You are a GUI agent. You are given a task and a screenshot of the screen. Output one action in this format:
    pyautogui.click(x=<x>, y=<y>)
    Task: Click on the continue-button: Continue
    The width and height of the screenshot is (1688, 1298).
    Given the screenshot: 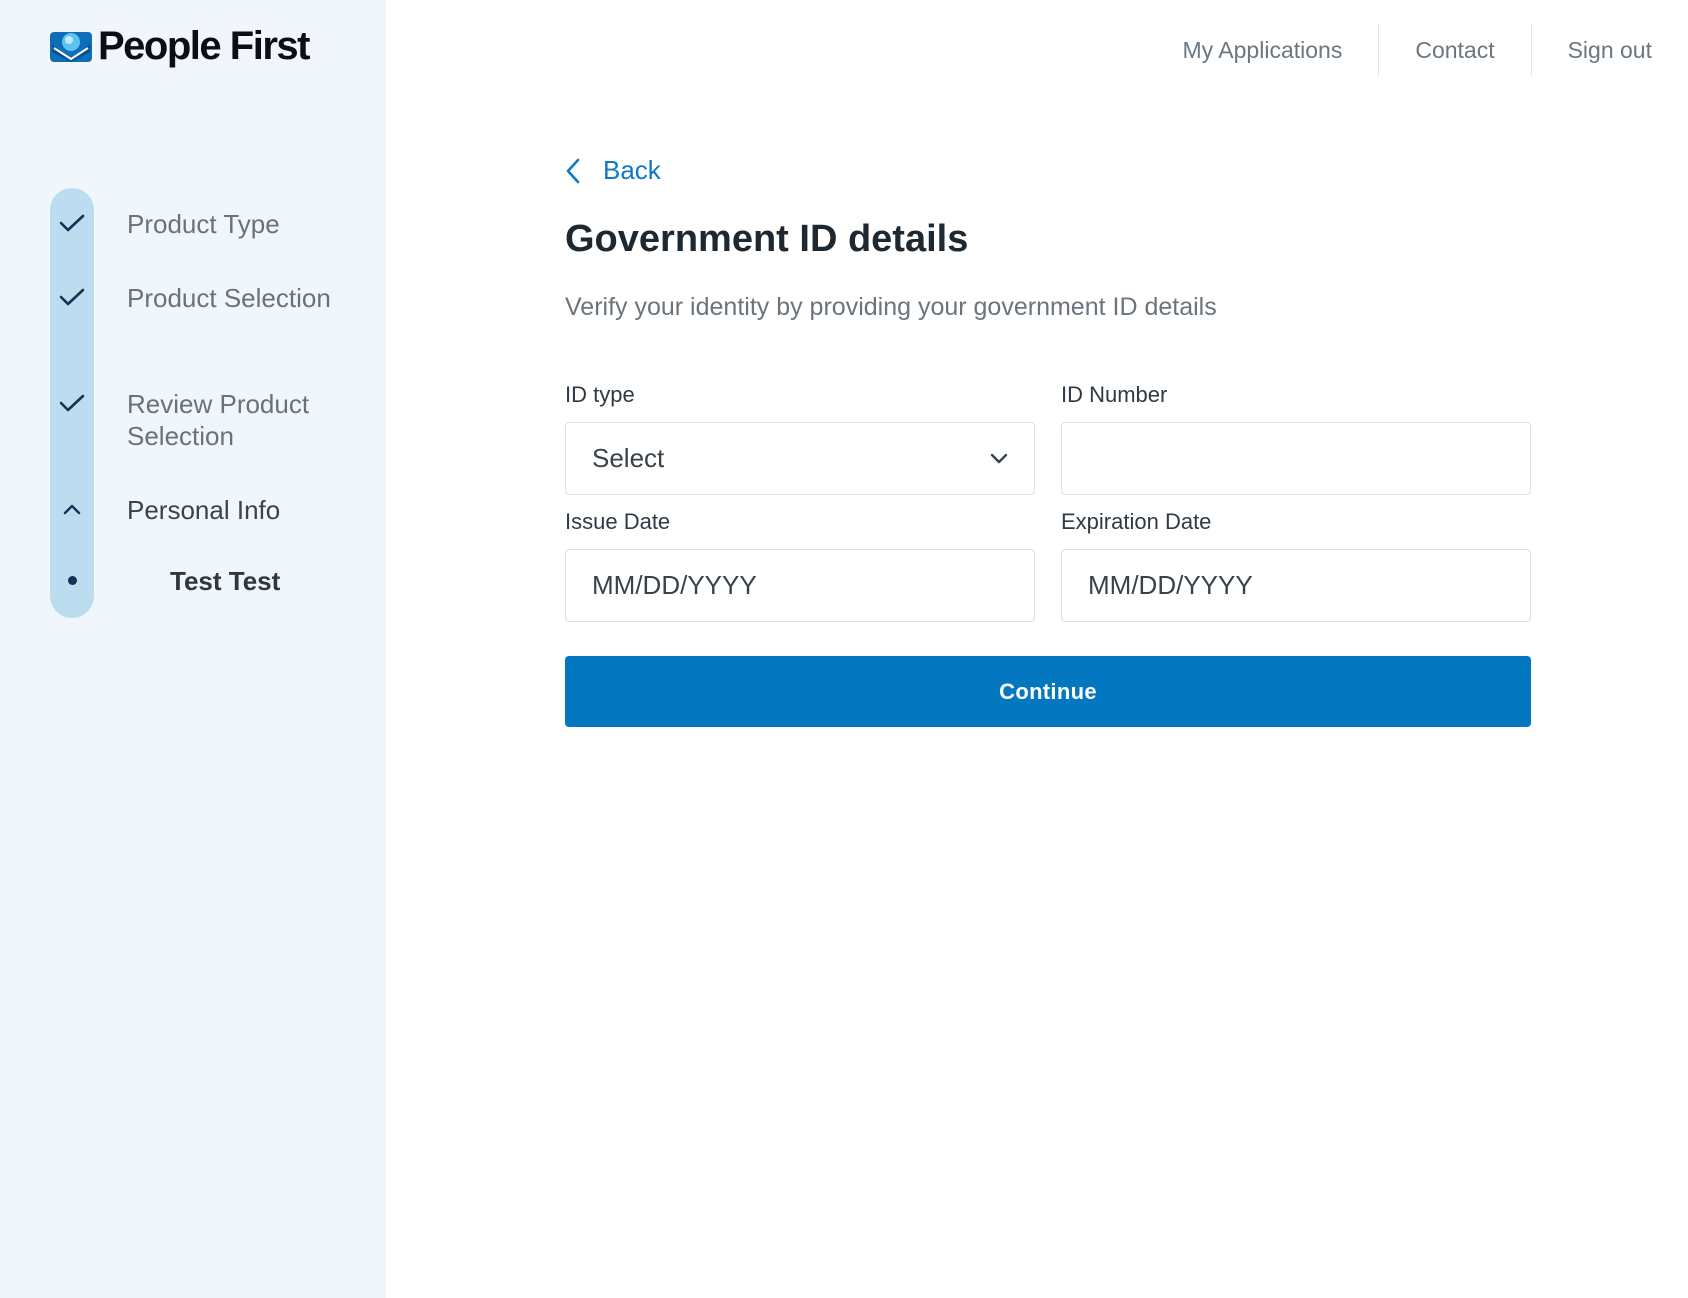 What is the action you would take?
    pyautogui.click(x=1048, y=691)
    